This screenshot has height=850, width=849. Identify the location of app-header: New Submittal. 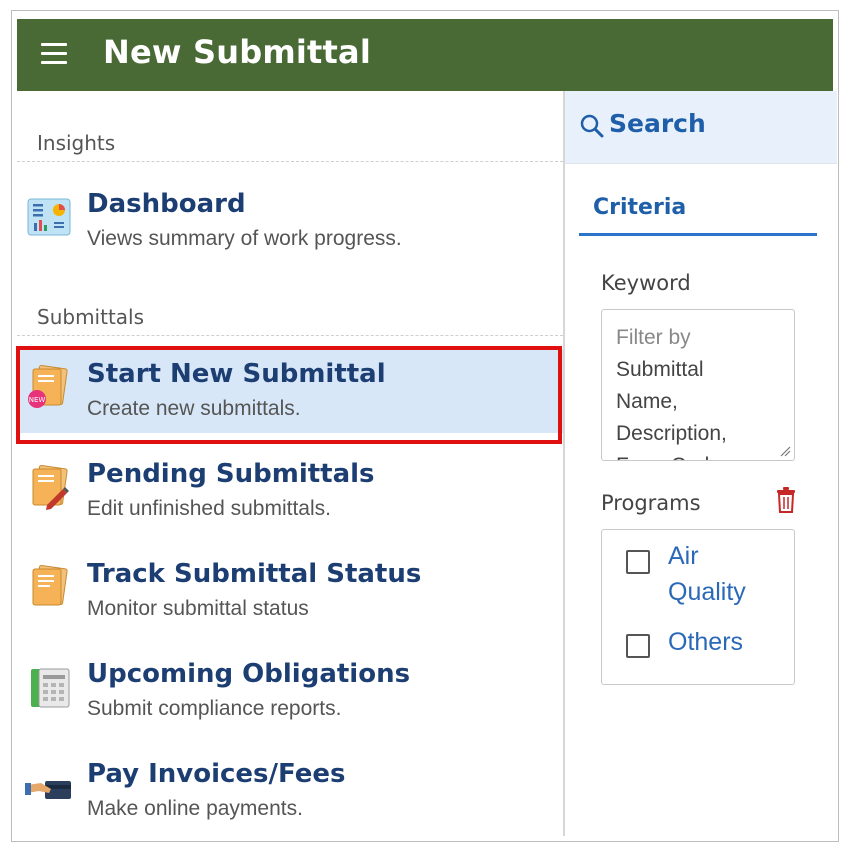
(425, 55).